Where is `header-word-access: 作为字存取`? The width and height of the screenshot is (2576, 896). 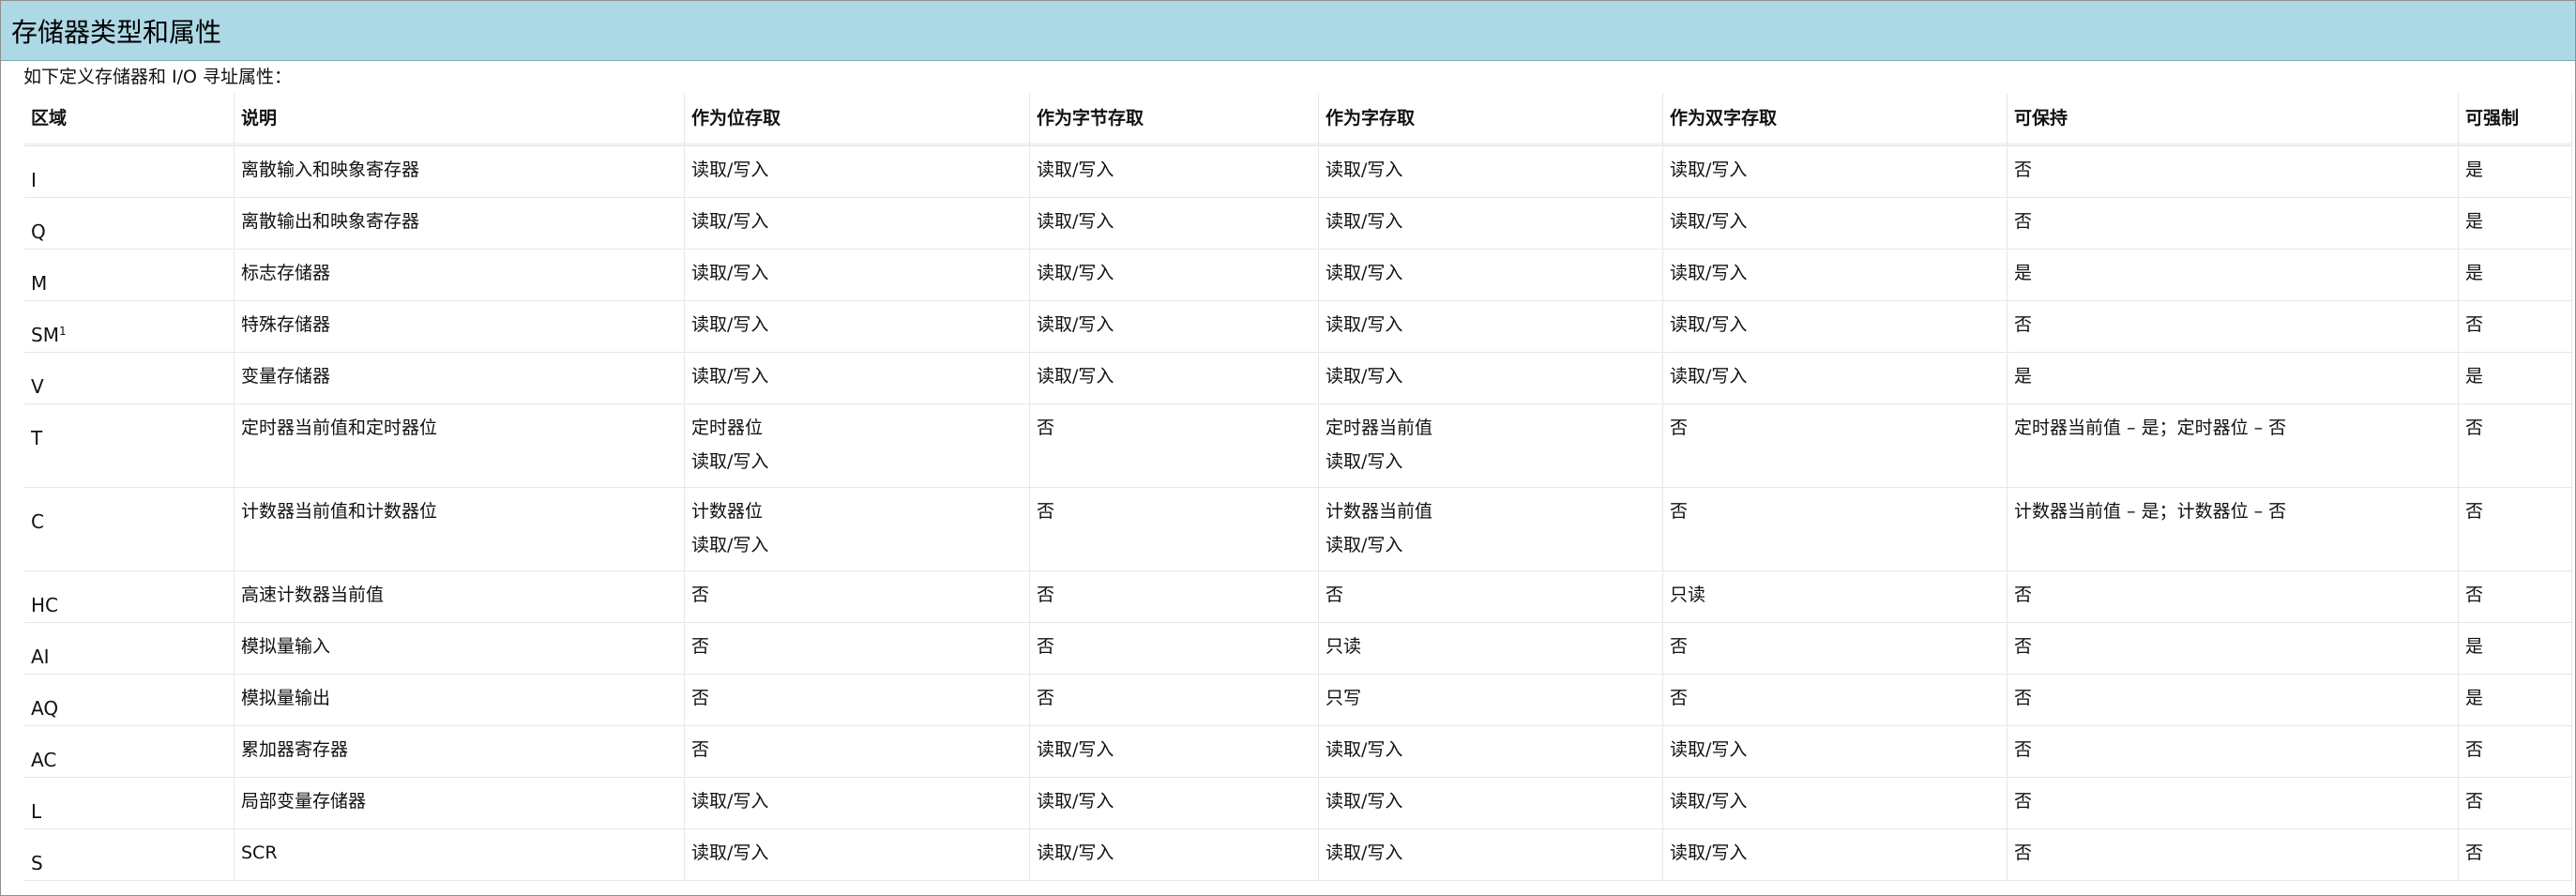 header-word-access: 作为字存取 is located at coordinates (1491, 119).